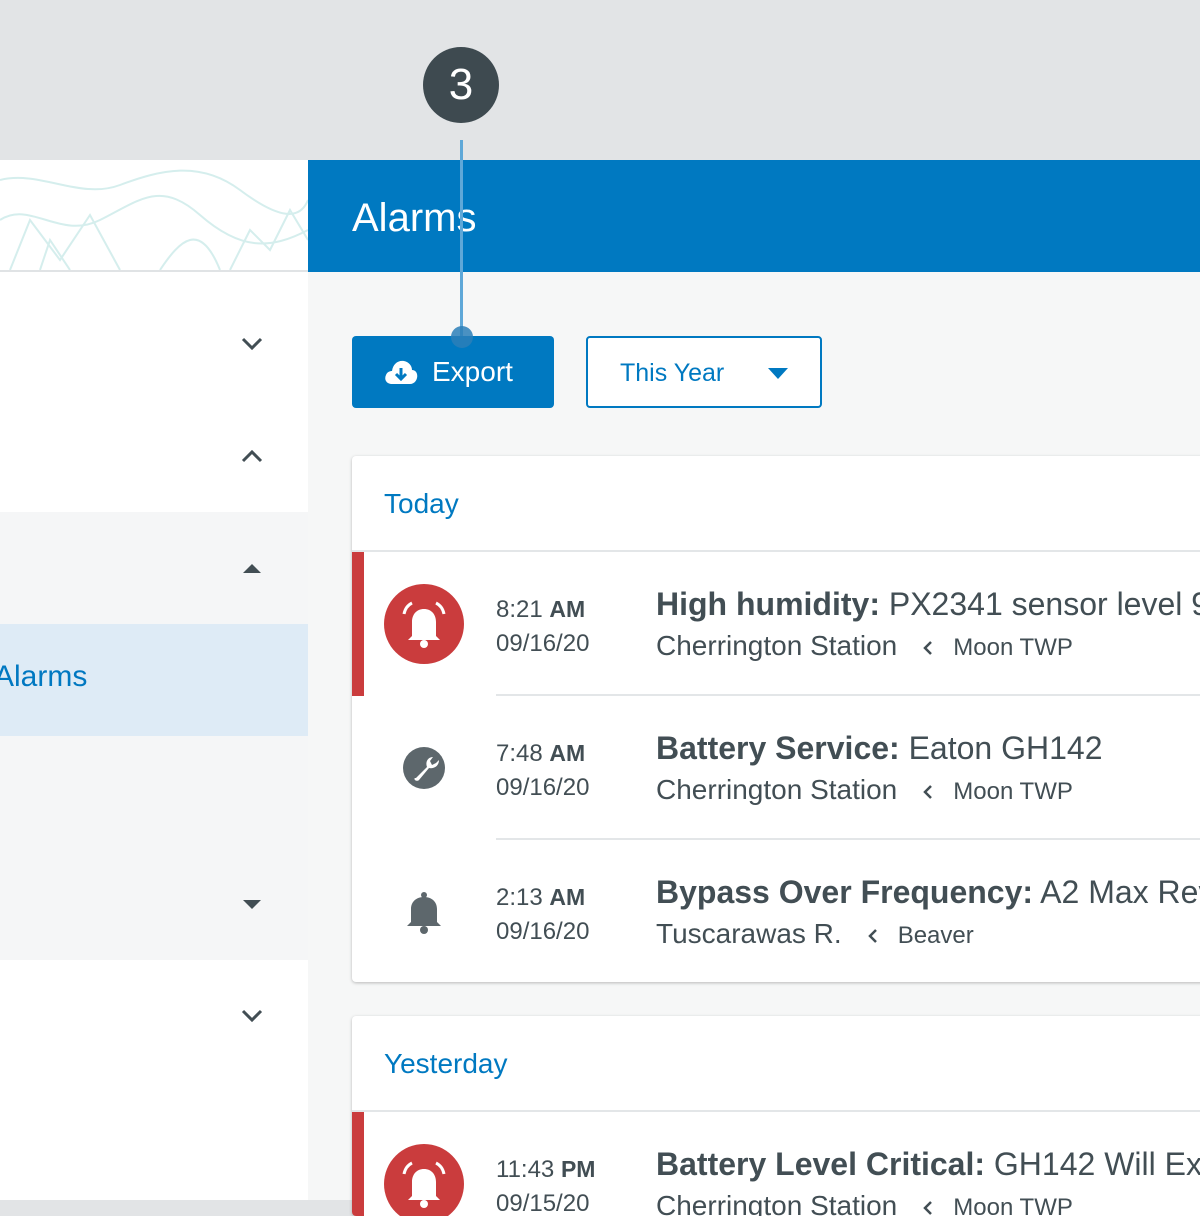  Describe the element at coordinates (252, 568) in the screenshot. I see `caret-up-icon` at that location.